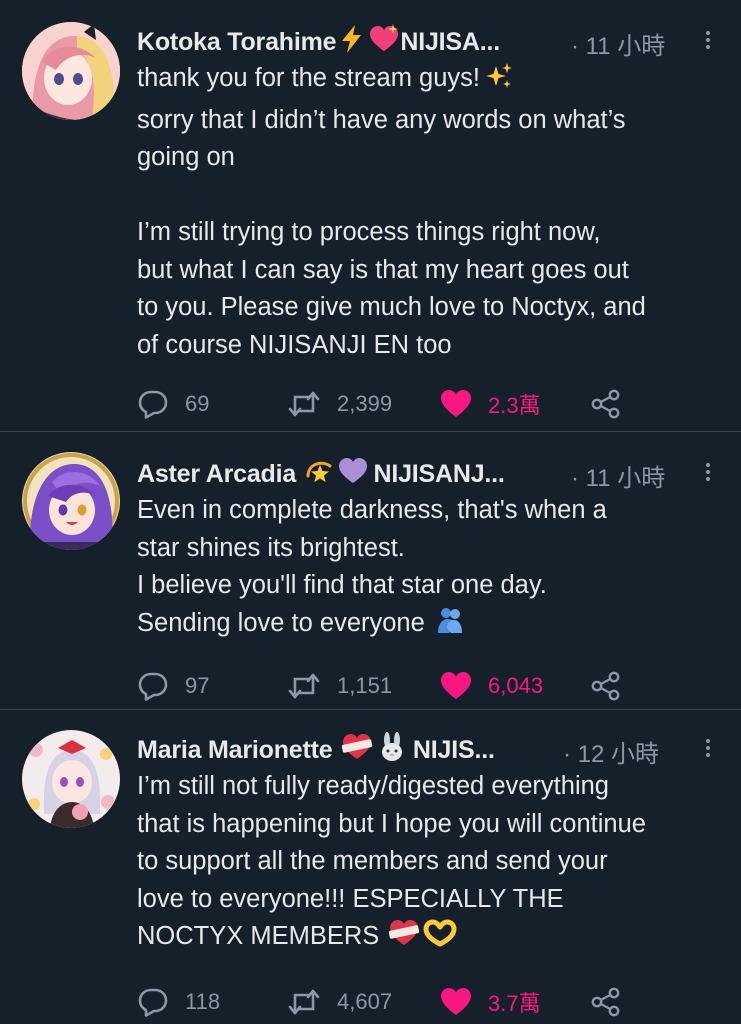 Image resolution: width=741 pixels, height=1024 pixels. I want to click on tweet-text-line: star shines its brightest., so click(271, 547).